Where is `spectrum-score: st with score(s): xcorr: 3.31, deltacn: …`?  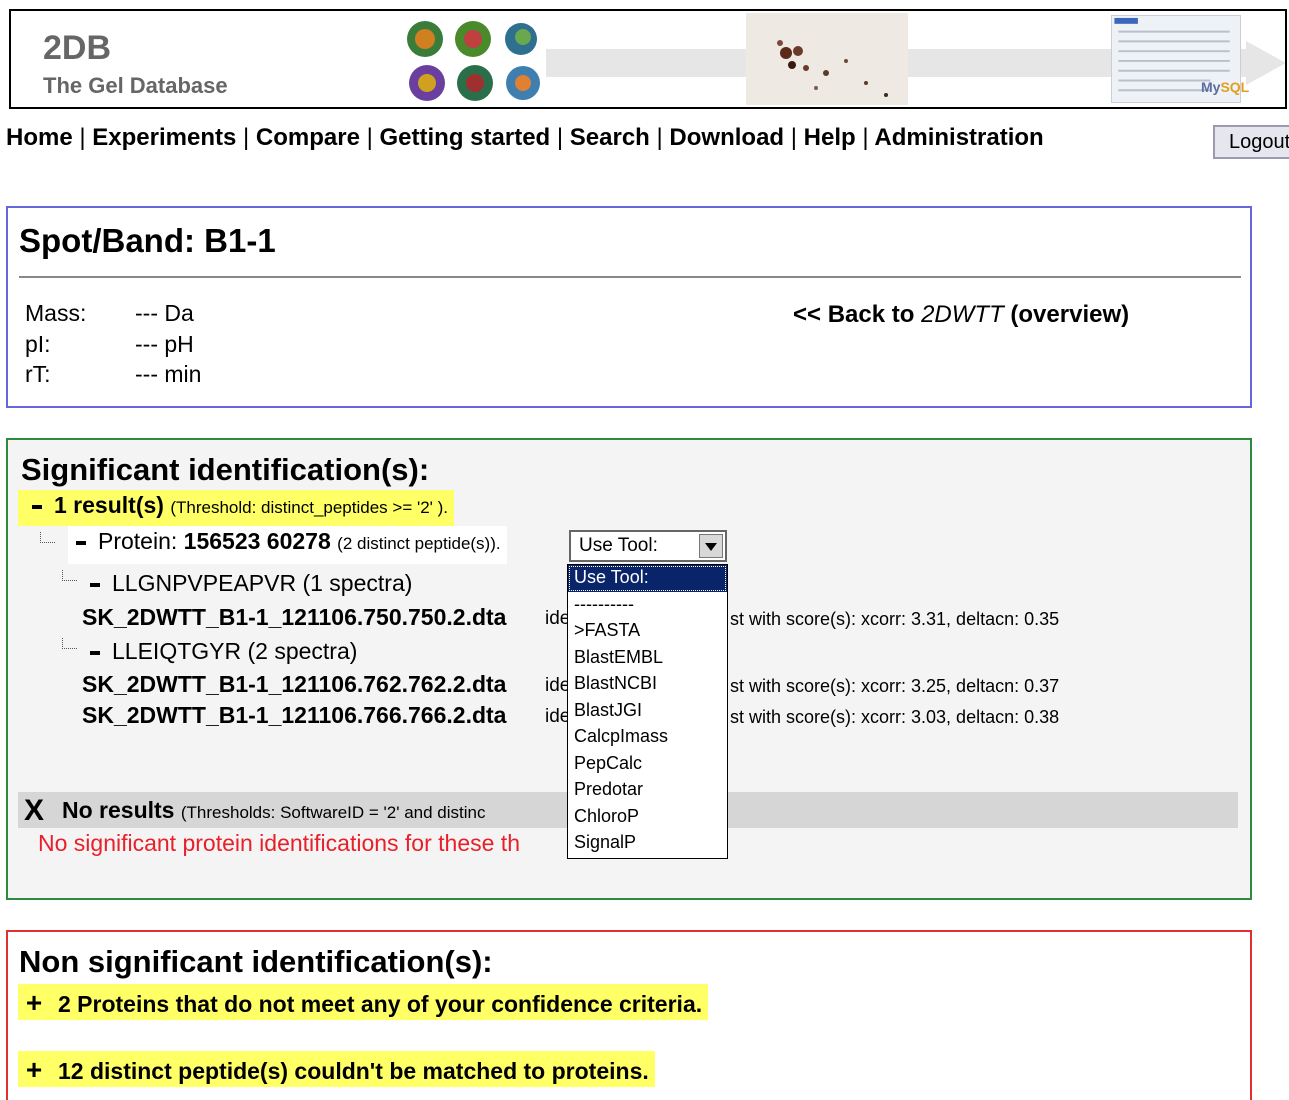
spectrum-score: st with score(s): xcorr: 3.31, deltacn: … is located at coordinates (895, 619).